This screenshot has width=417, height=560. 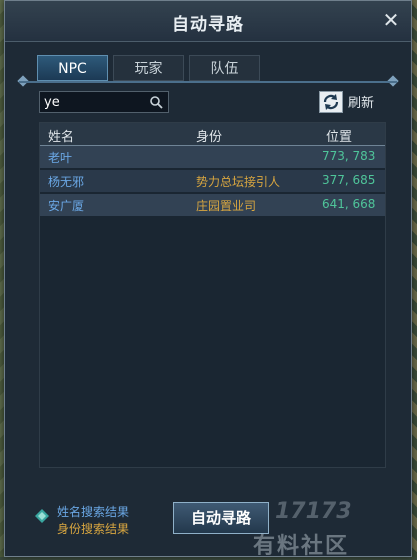 What do you see at coordinates (224, 68) in the screenshot?
I see `tab-team: 队伍` at bounding box center [224, 68].